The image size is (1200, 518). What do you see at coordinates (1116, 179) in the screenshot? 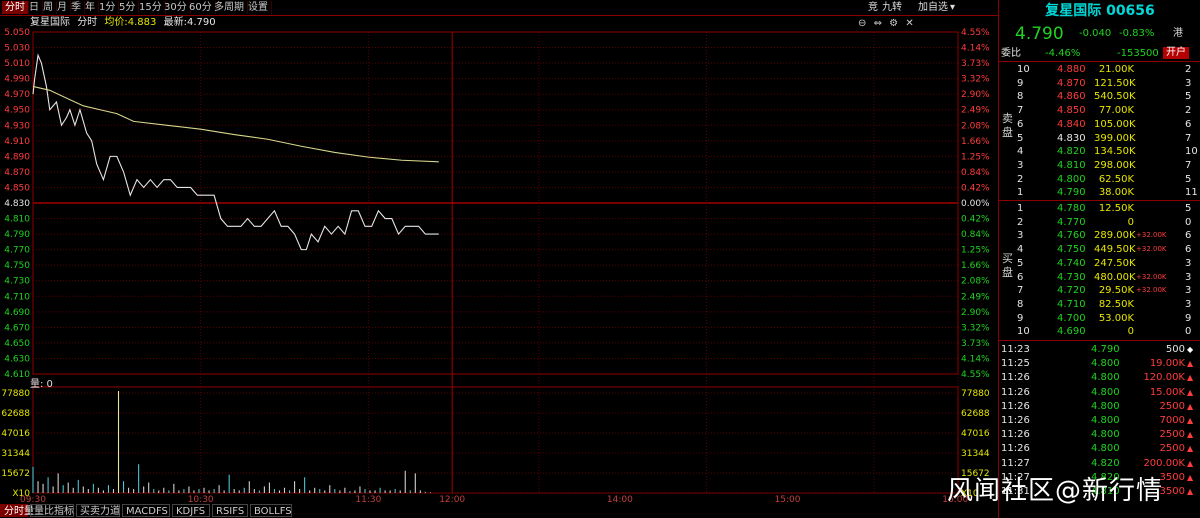
I see `ask-volume: 62.50K` at bounding box center [1116, 179].